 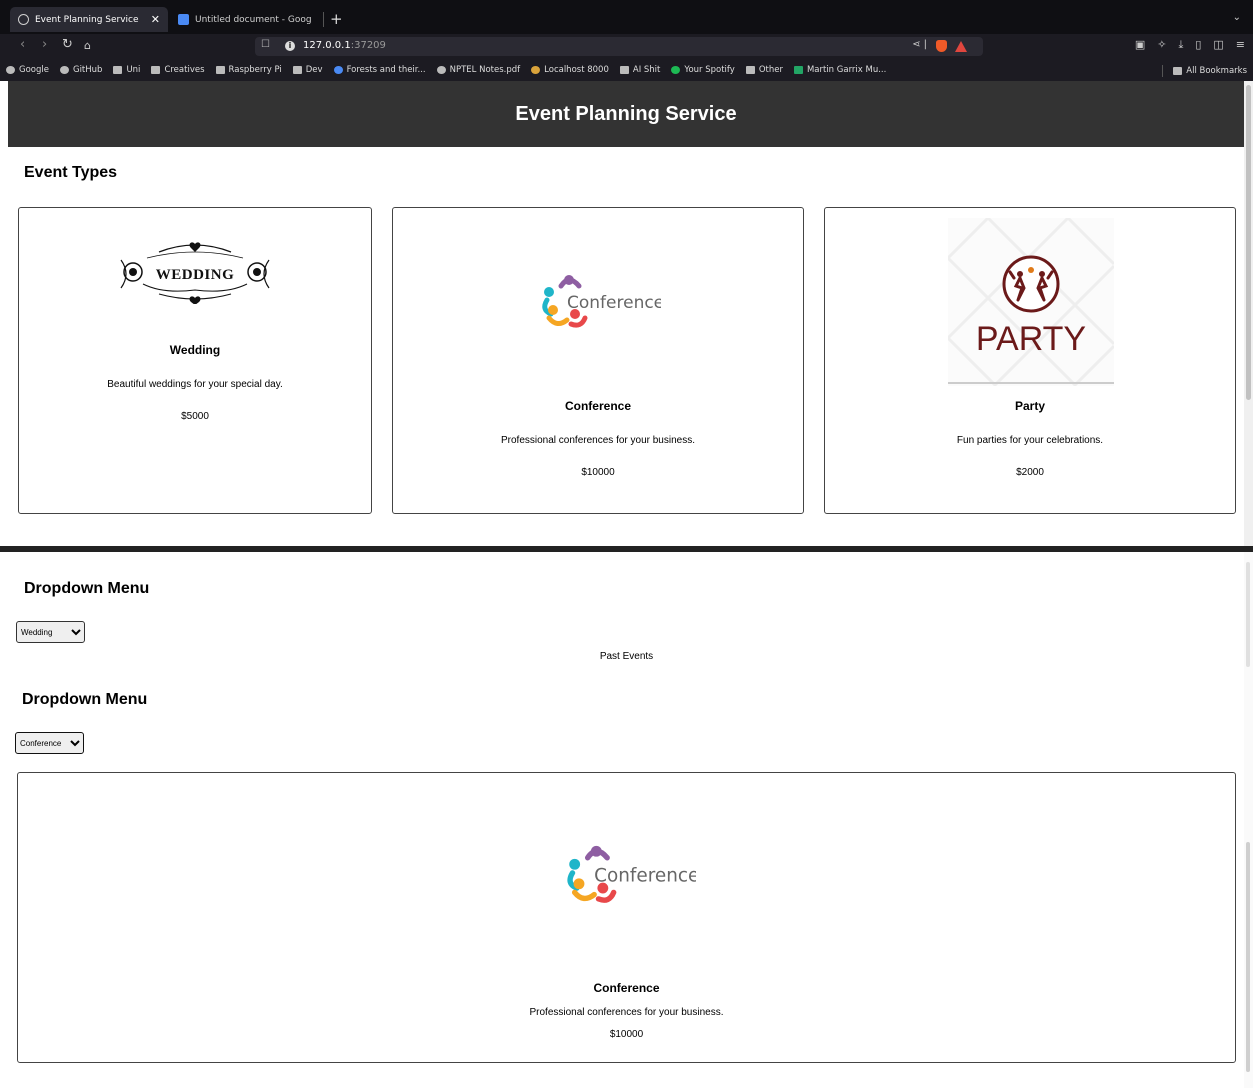 I want to click on bookmark-item: Uni, so click(x=126, y=70).